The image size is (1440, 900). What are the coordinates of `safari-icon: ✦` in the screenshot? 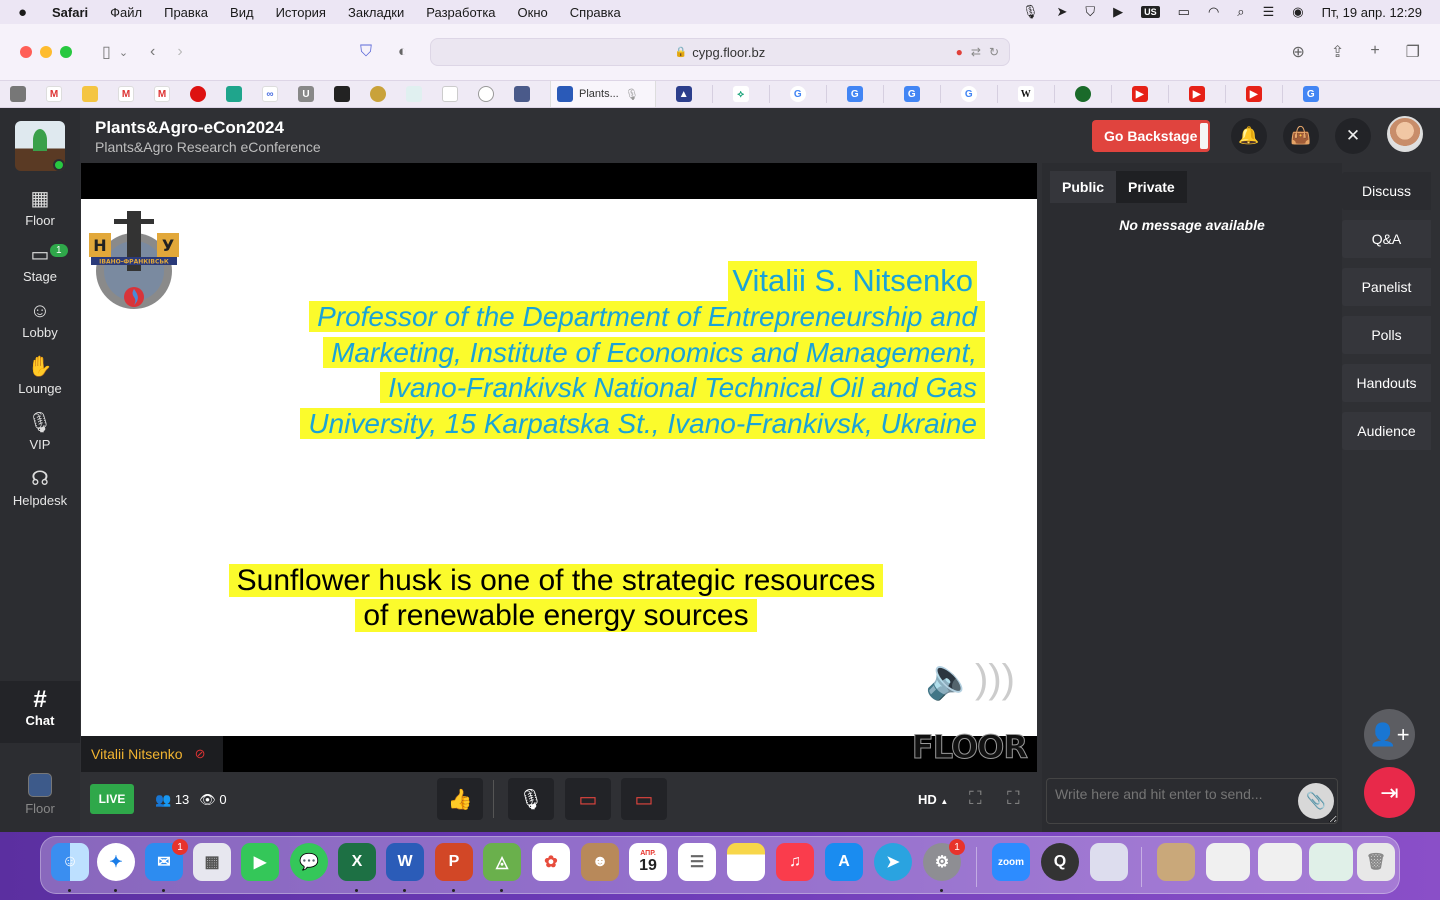 It's located at (116, 862).